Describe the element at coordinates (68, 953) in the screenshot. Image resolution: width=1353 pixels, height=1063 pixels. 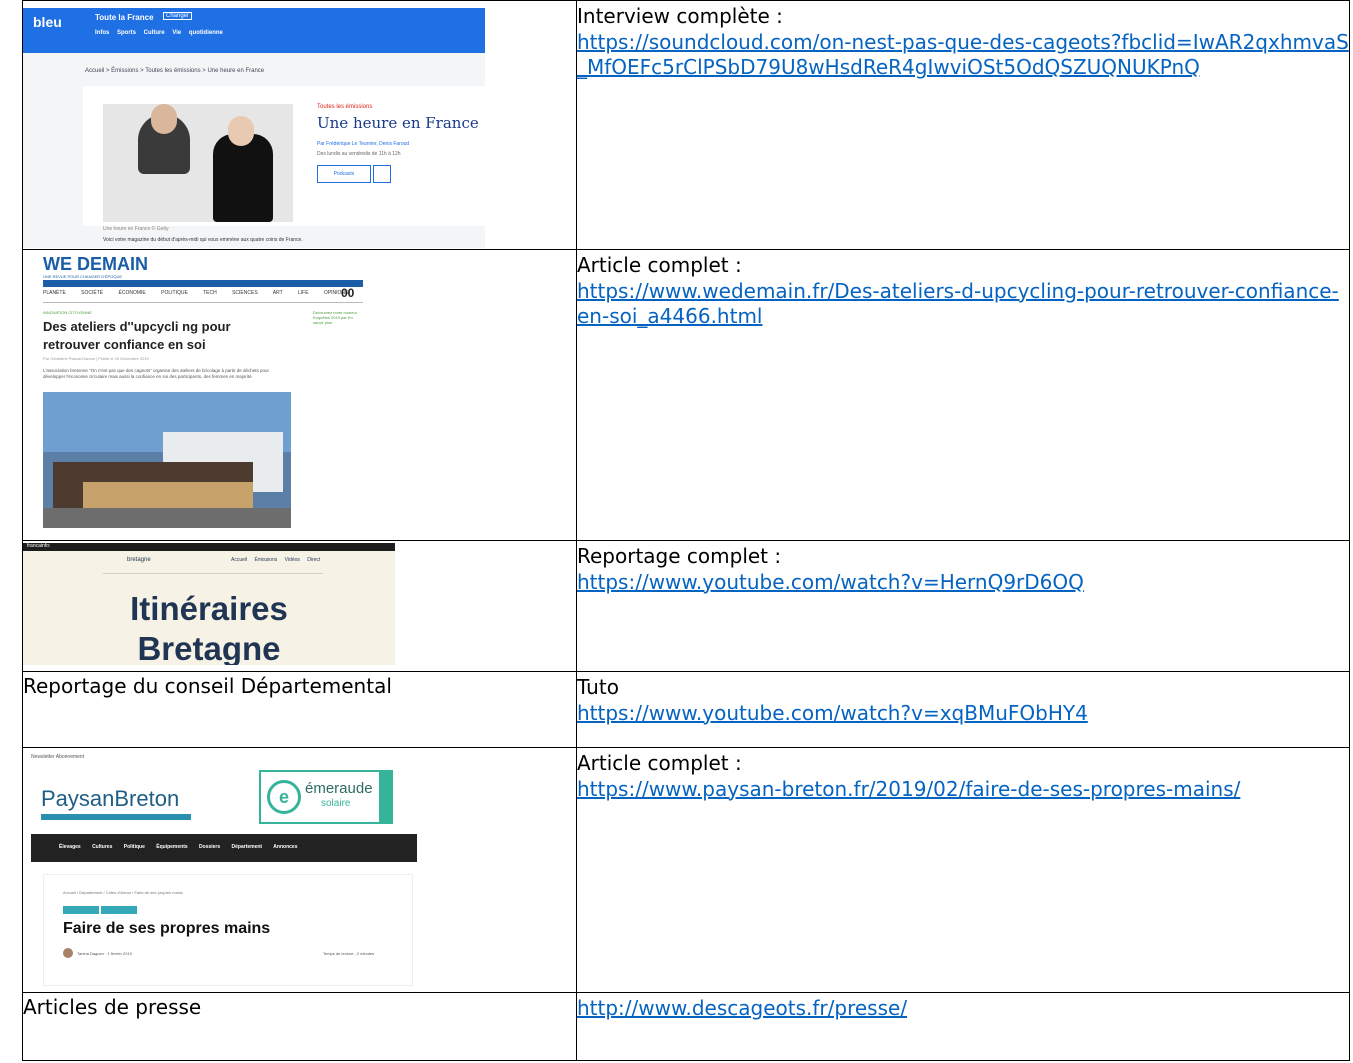
I see `author-avatar` at that location.